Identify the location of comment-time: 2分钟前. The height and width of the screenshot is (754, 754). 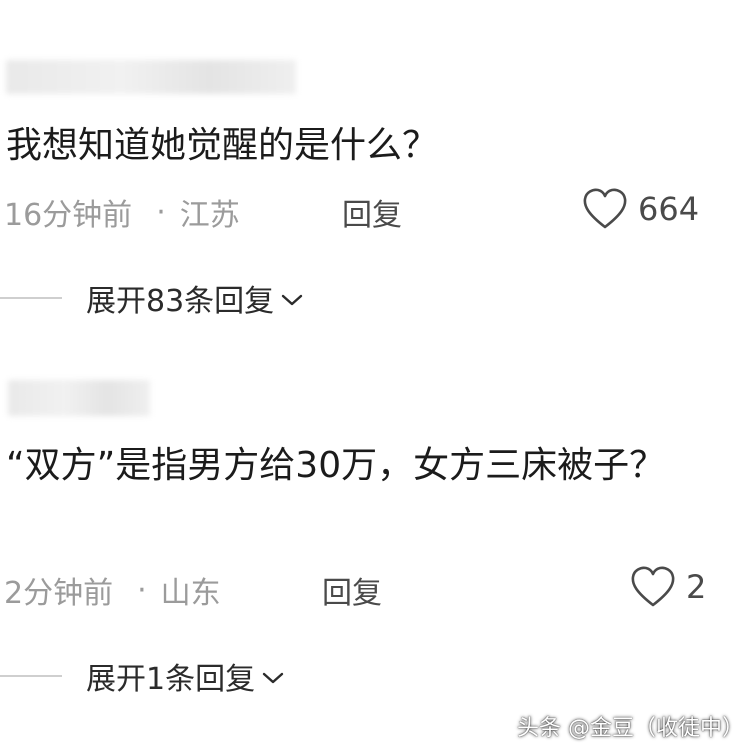
(59, 593).